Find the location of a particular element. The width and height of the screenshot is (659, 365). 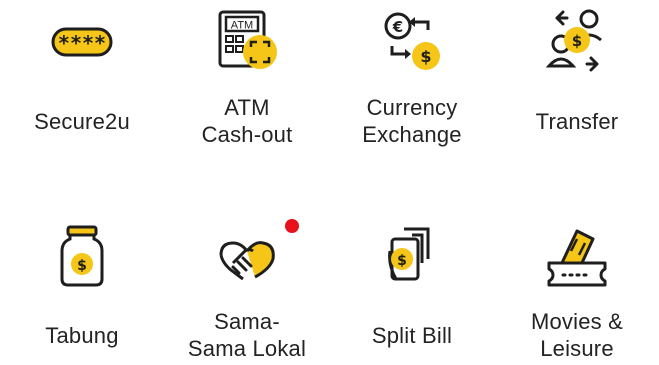

movie-ticket-icon is located at coordinates (577, 257).